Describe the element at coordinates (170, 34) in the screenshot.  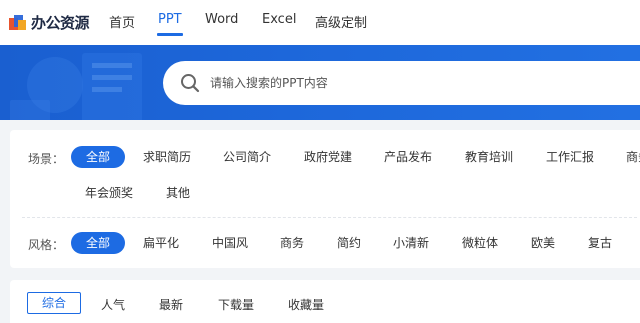
I see `nav-active-indicator` at that location.